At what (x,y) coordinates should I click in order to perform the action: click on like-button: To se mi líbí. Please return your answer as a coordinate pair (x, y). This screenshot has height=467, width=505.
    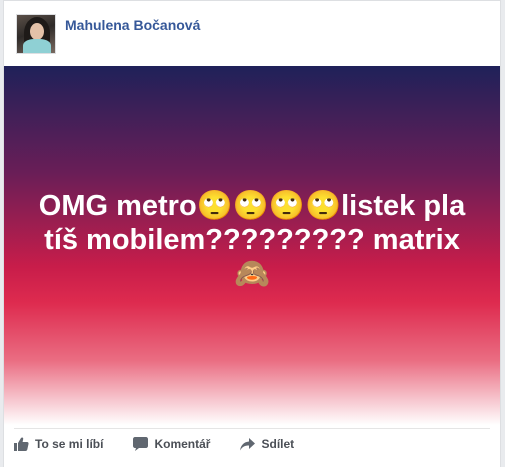
    Looking at the image, I should click on (58, 444).